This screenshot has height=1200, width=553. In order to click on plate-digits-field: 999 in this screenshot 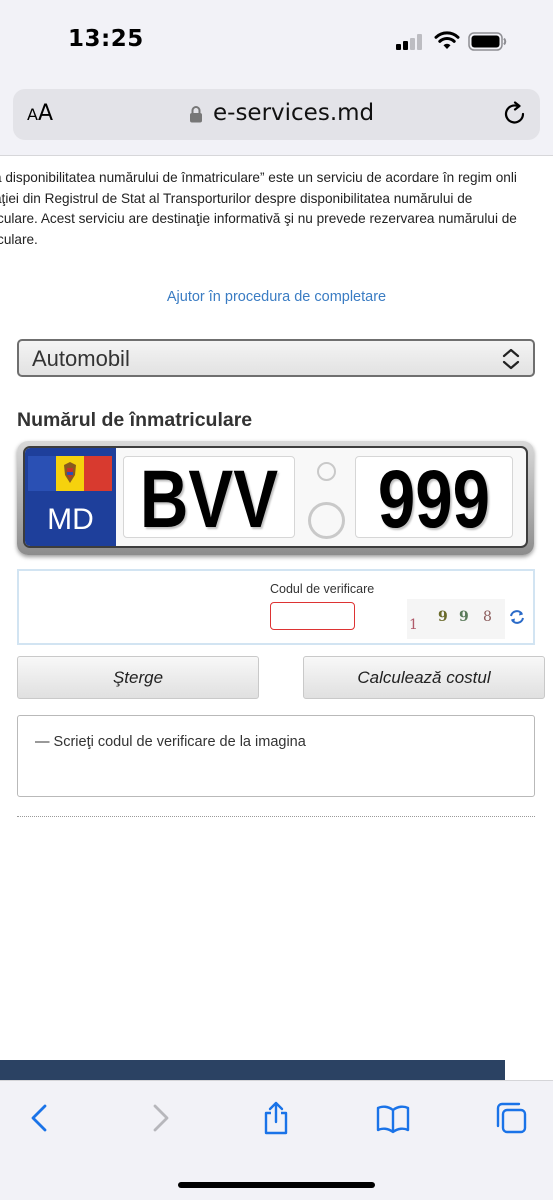, I will do `click(434, 499)`.